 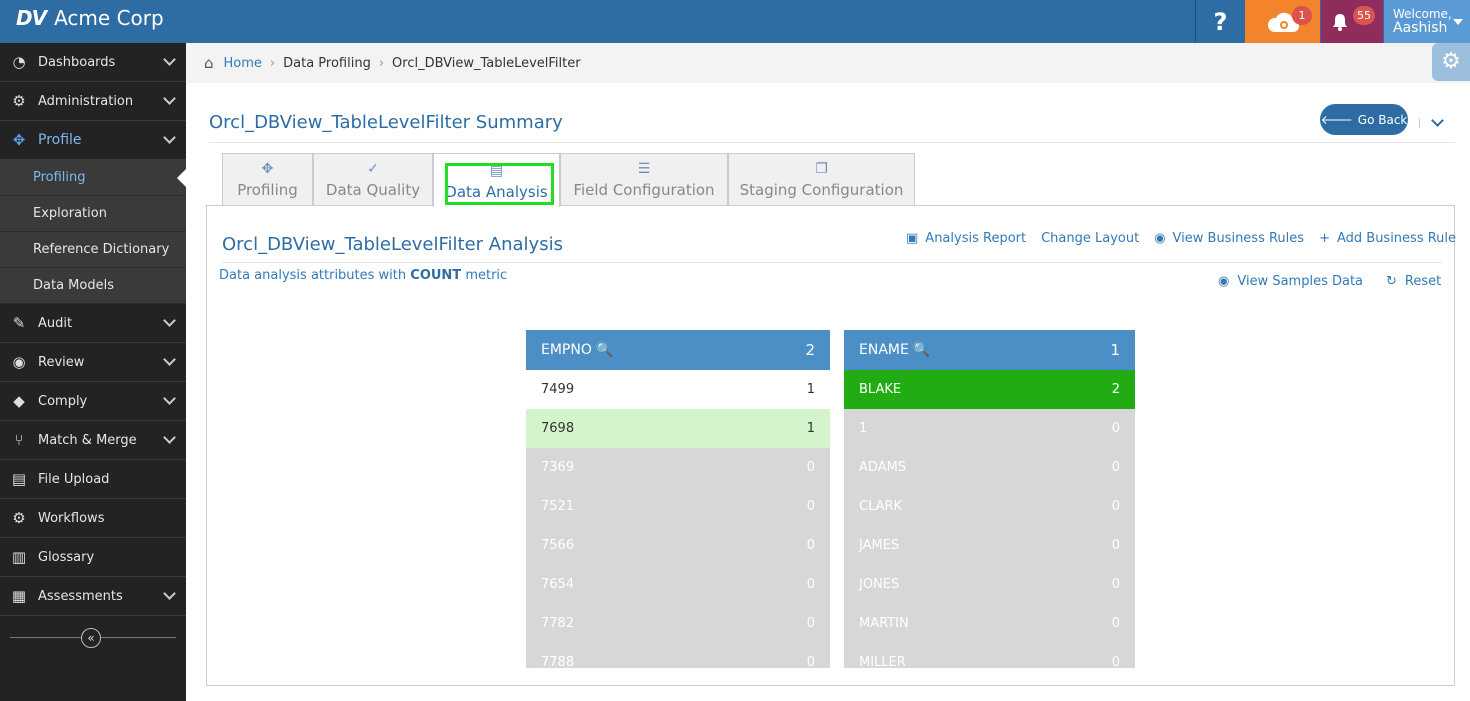 I want to click on value-row: 7369 0, so click(x=678, y=467).